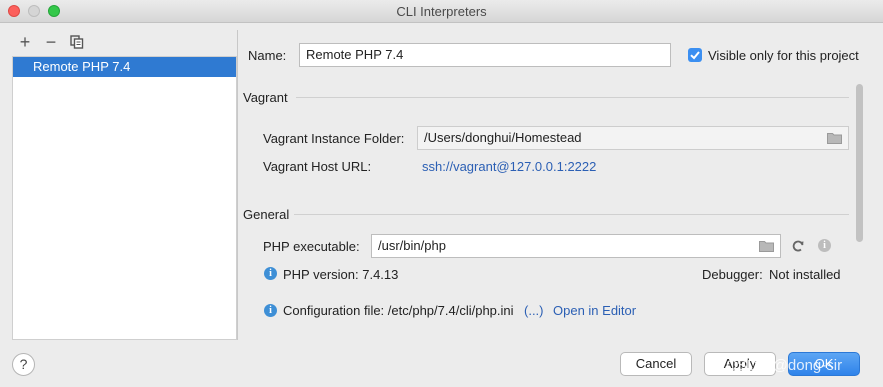 The height and width of the screenshot is (387, 883). Describe the element at coordinates (265, 97) in the screenshot. I see `vagrant-section-title: Vagrant` at that location.